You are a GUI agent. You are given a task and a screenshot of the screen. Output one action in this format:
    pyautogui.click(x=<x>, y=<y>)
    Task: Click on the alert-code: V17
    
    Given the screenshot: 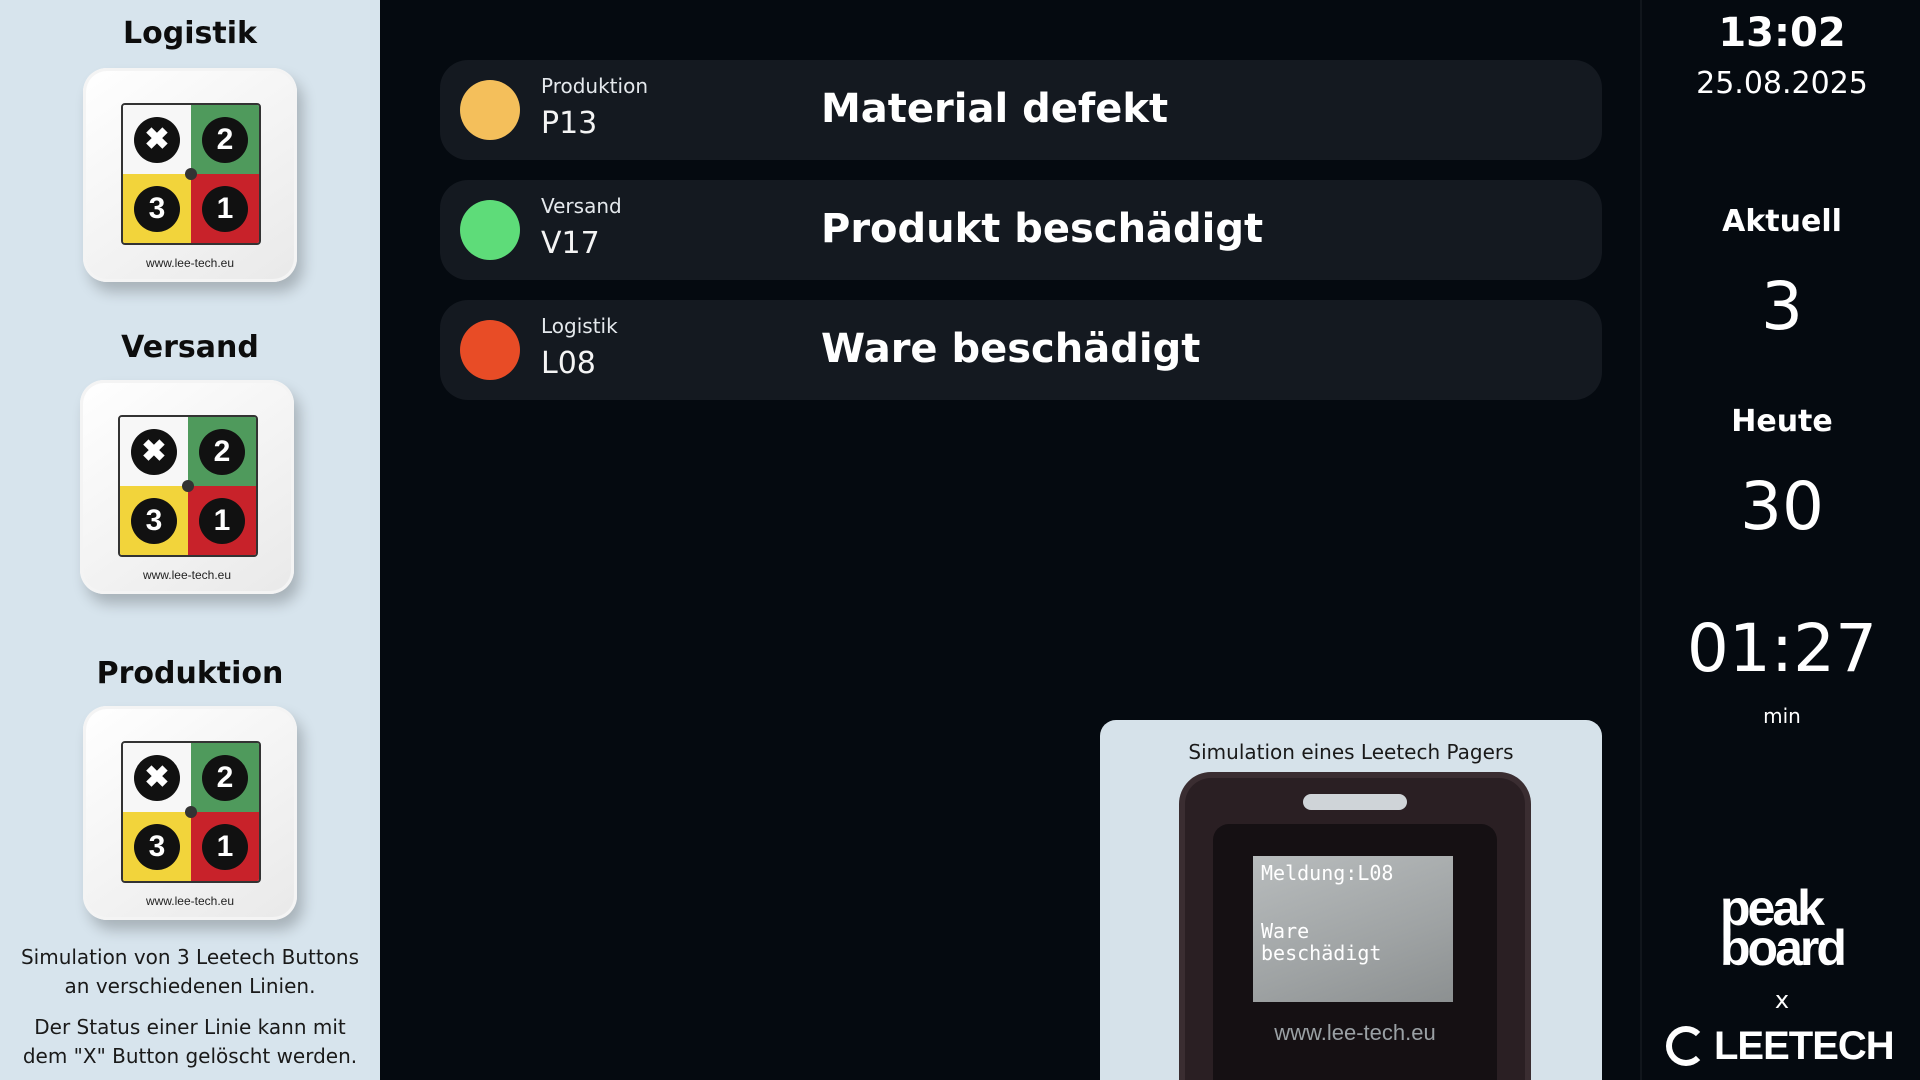 What is the action you would take?
    pyautogui.click(x=570, y=243)
    